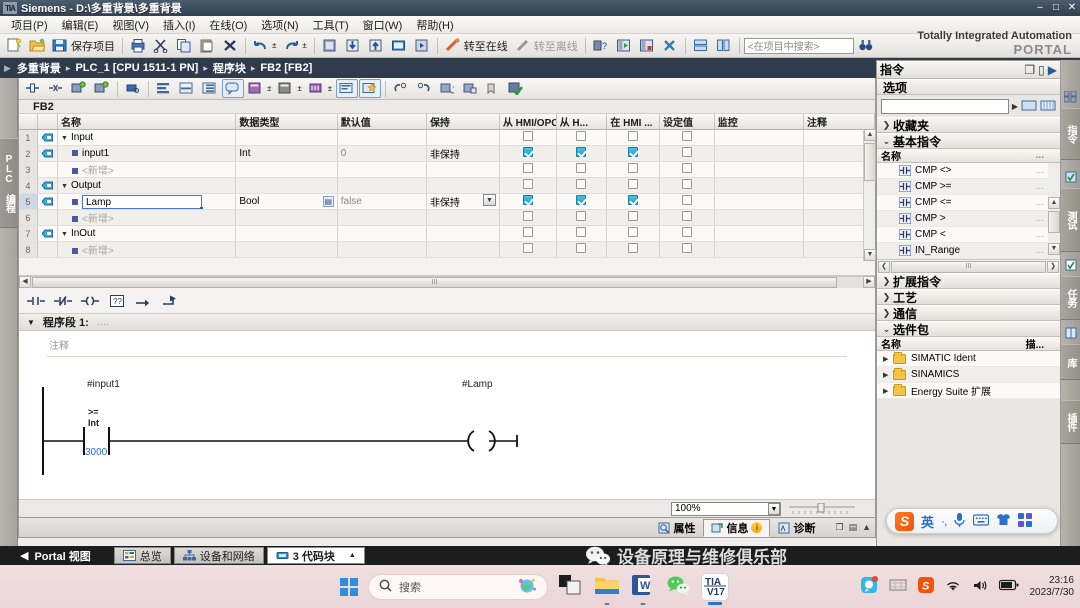  I want to click on basic-hscroll-left: ❮, so click(884, 266).